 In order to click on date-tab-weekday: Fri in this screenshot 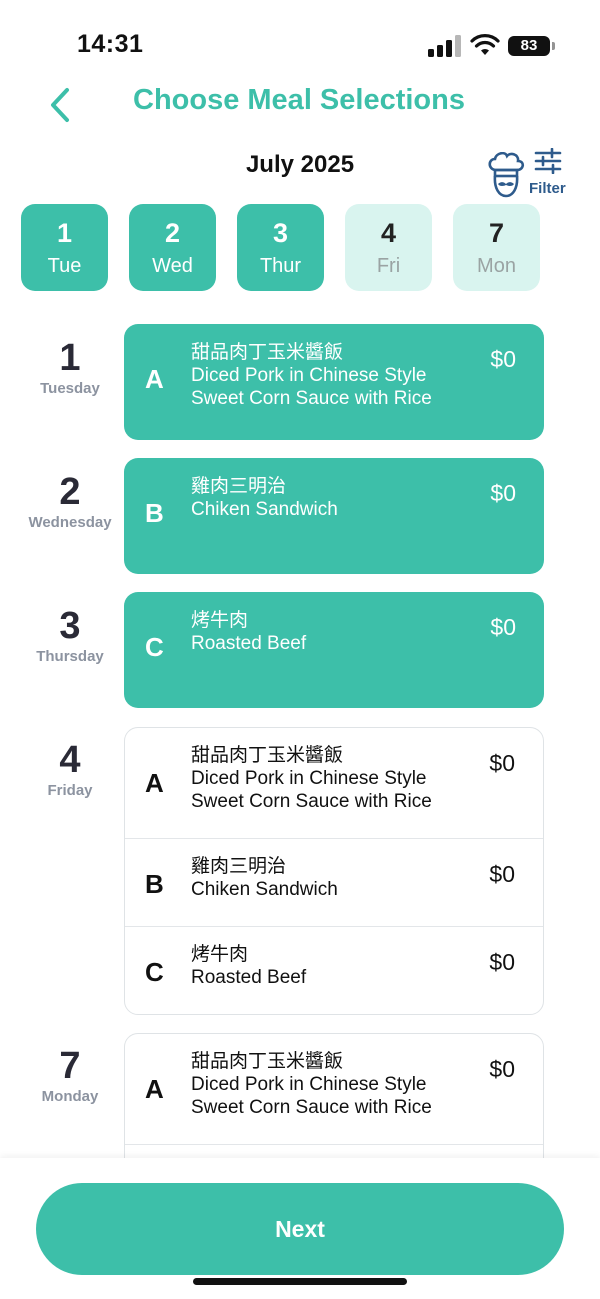, I will do `click(388, 266)`.